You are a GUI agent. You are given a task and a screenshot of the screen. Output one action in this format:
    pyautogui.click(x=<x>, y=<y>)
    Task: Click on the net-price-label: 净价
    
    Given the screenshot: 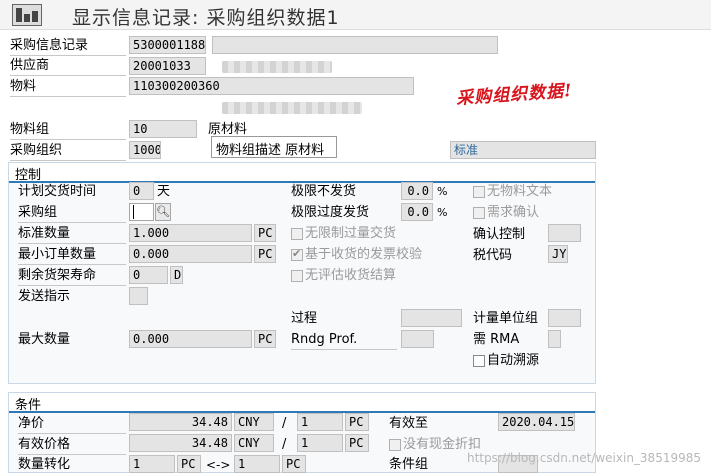 What is the action you would take?
    pyautogui.click(x=31, y=423)
    